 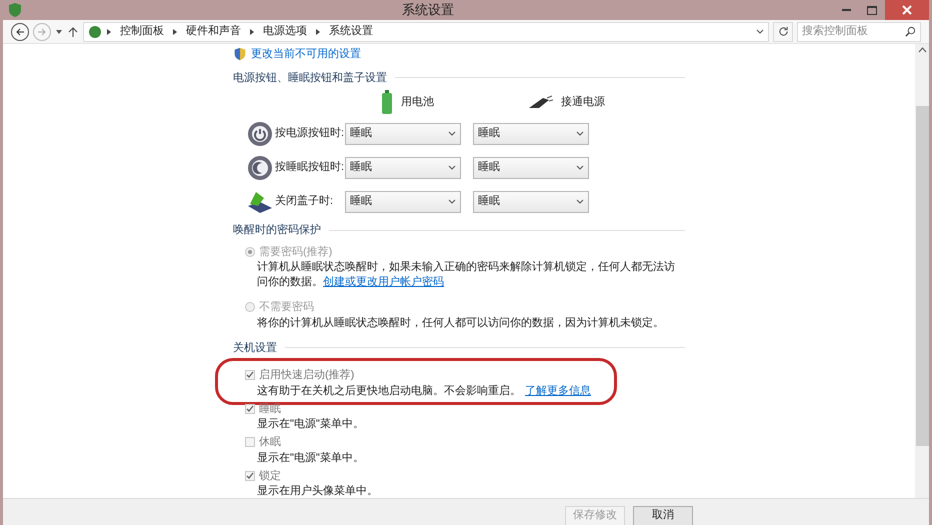 I want to click on column-header: 接通电源, so click(x=583, y=102).